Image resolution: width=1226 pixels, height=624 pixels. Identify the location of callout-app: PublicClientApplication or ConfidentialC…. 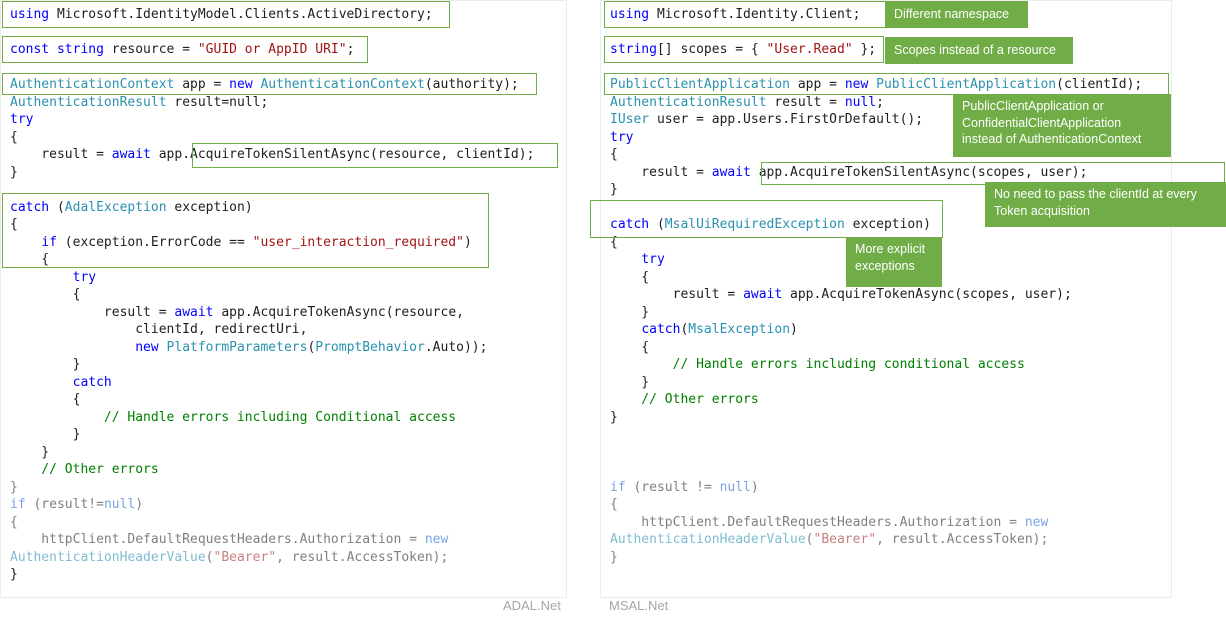
(1062, 125).